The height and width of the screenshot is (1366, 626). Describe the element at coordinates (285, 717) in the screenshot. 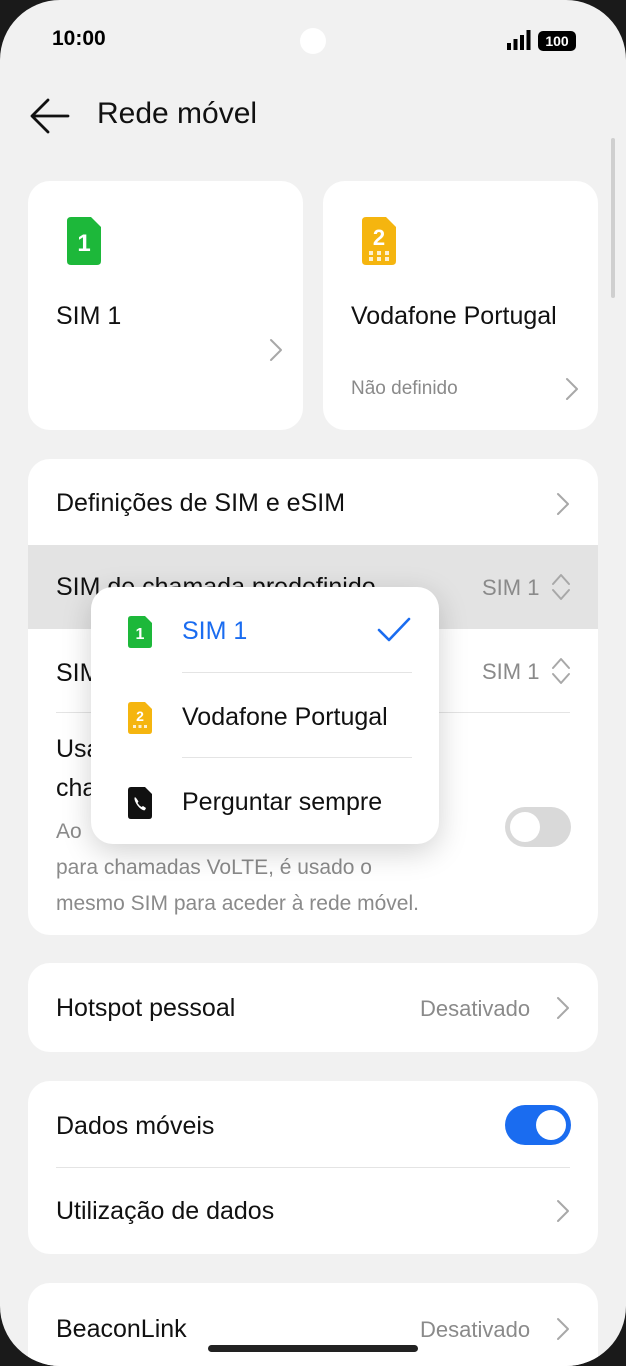

I see `popup-option-label: Vodafone Portugal` at that location.